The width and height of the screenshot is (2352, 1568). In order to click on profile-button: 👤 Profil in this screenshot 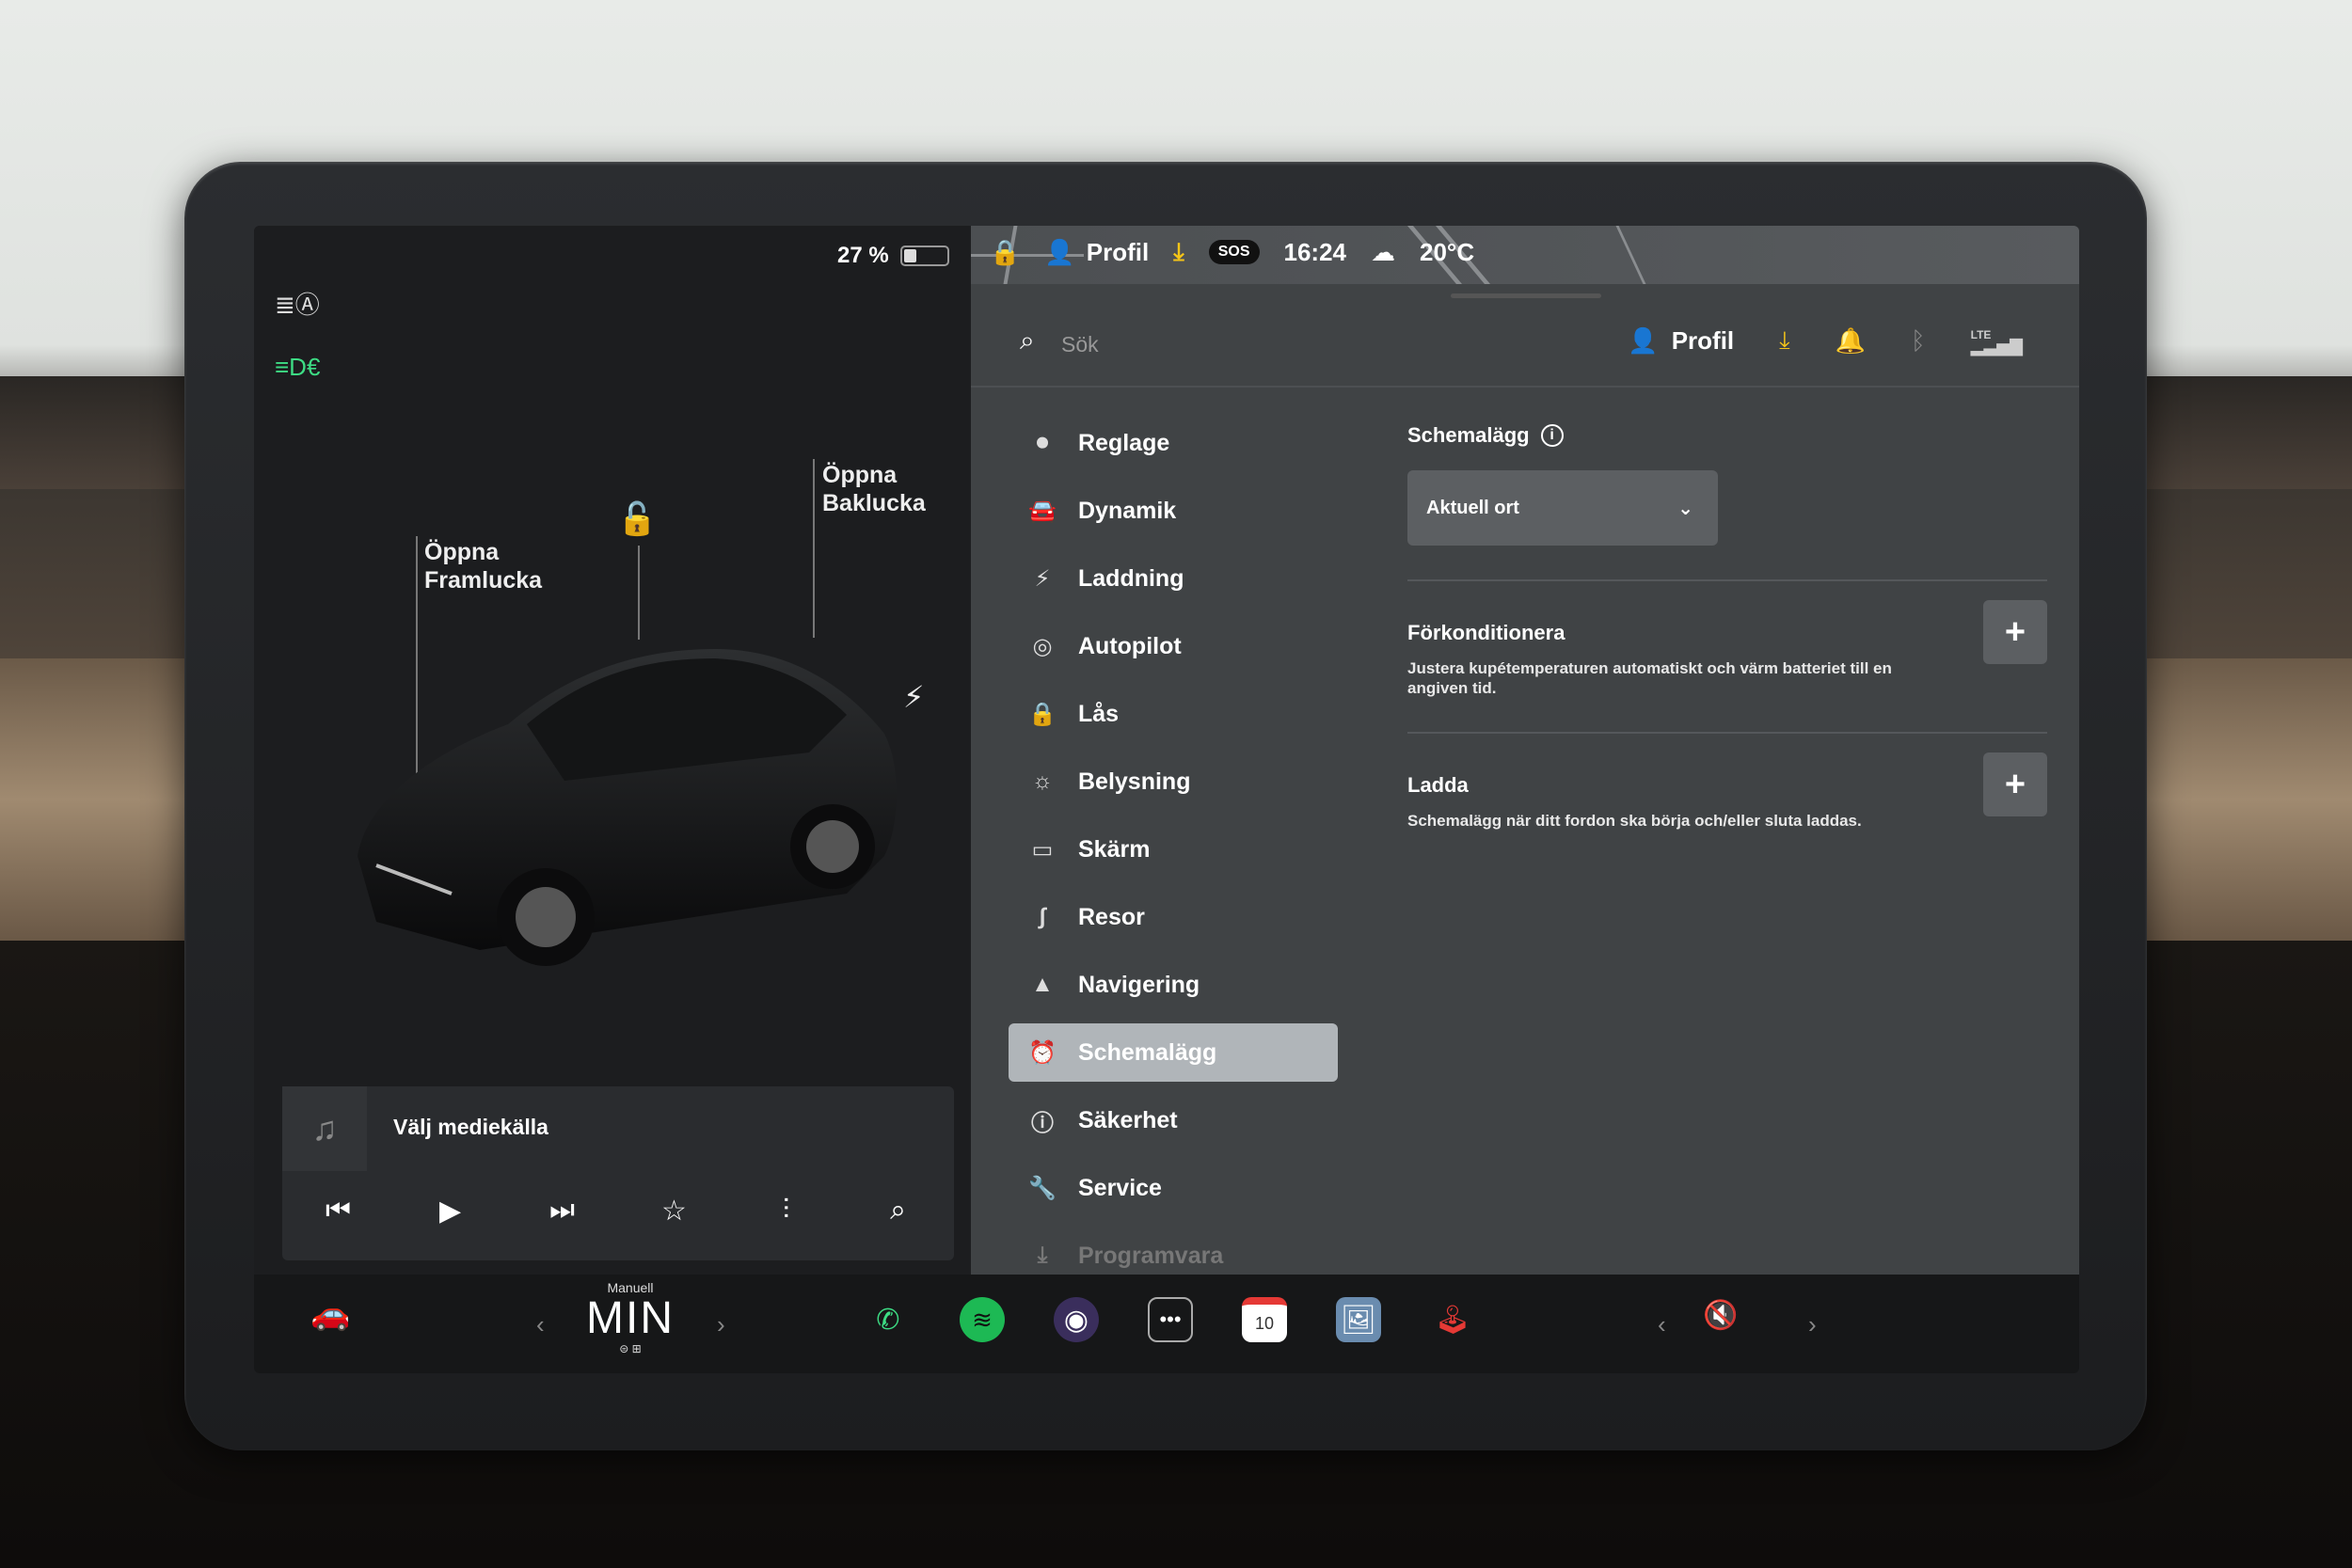, I will do `click(1681, 341)`.